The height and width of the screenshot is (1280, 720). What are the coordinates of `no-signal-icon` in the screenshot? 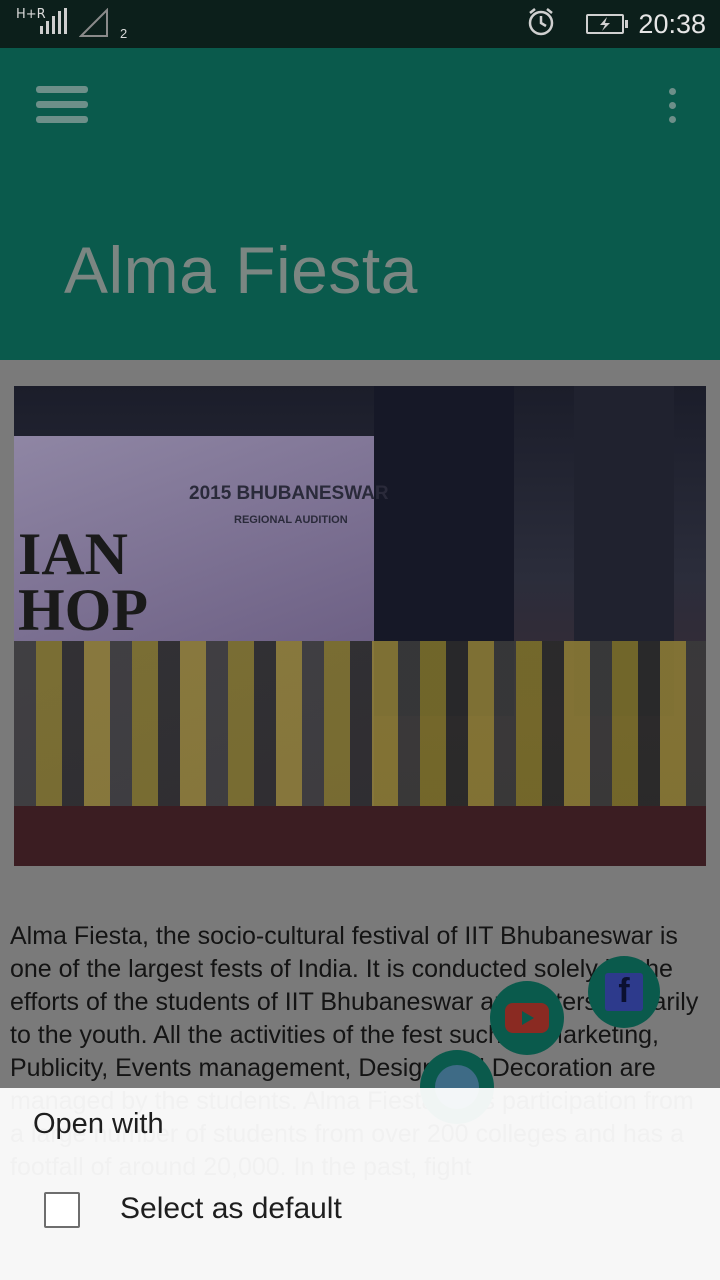 It's located at (93, 22).